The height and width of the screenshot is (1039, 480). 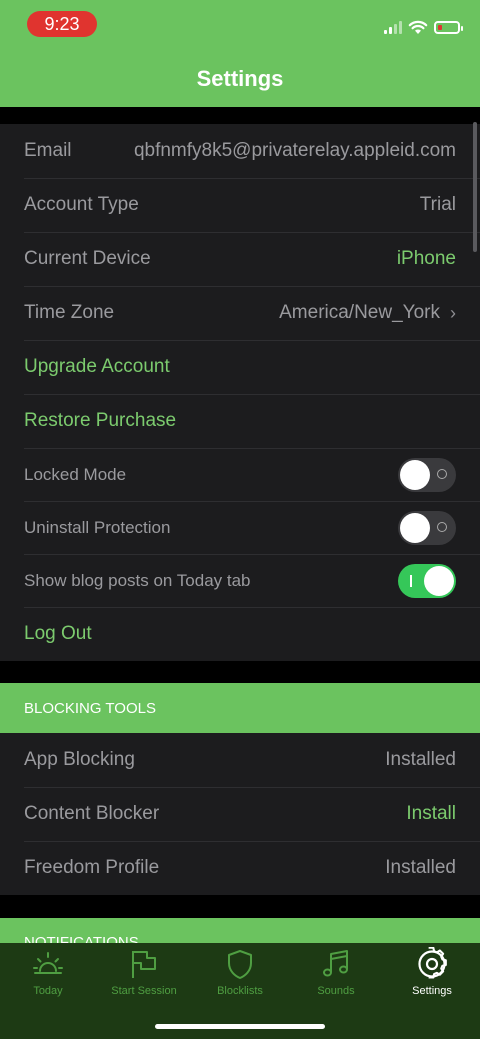 I want to click on restore-purchase-button: Restore Purchase, so click(x=240, y=421).